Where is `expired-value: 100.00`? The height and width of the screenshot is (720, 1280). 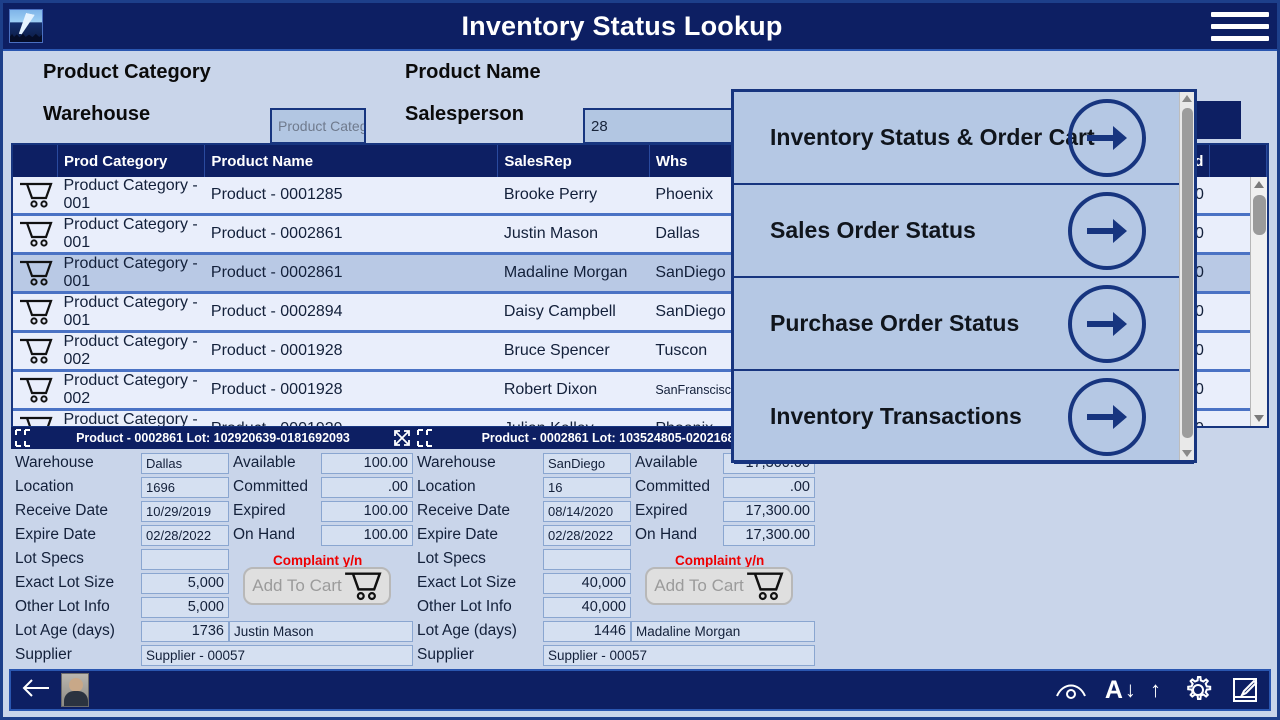
expired-value: 100.00 is located at coordinates (367, 511).